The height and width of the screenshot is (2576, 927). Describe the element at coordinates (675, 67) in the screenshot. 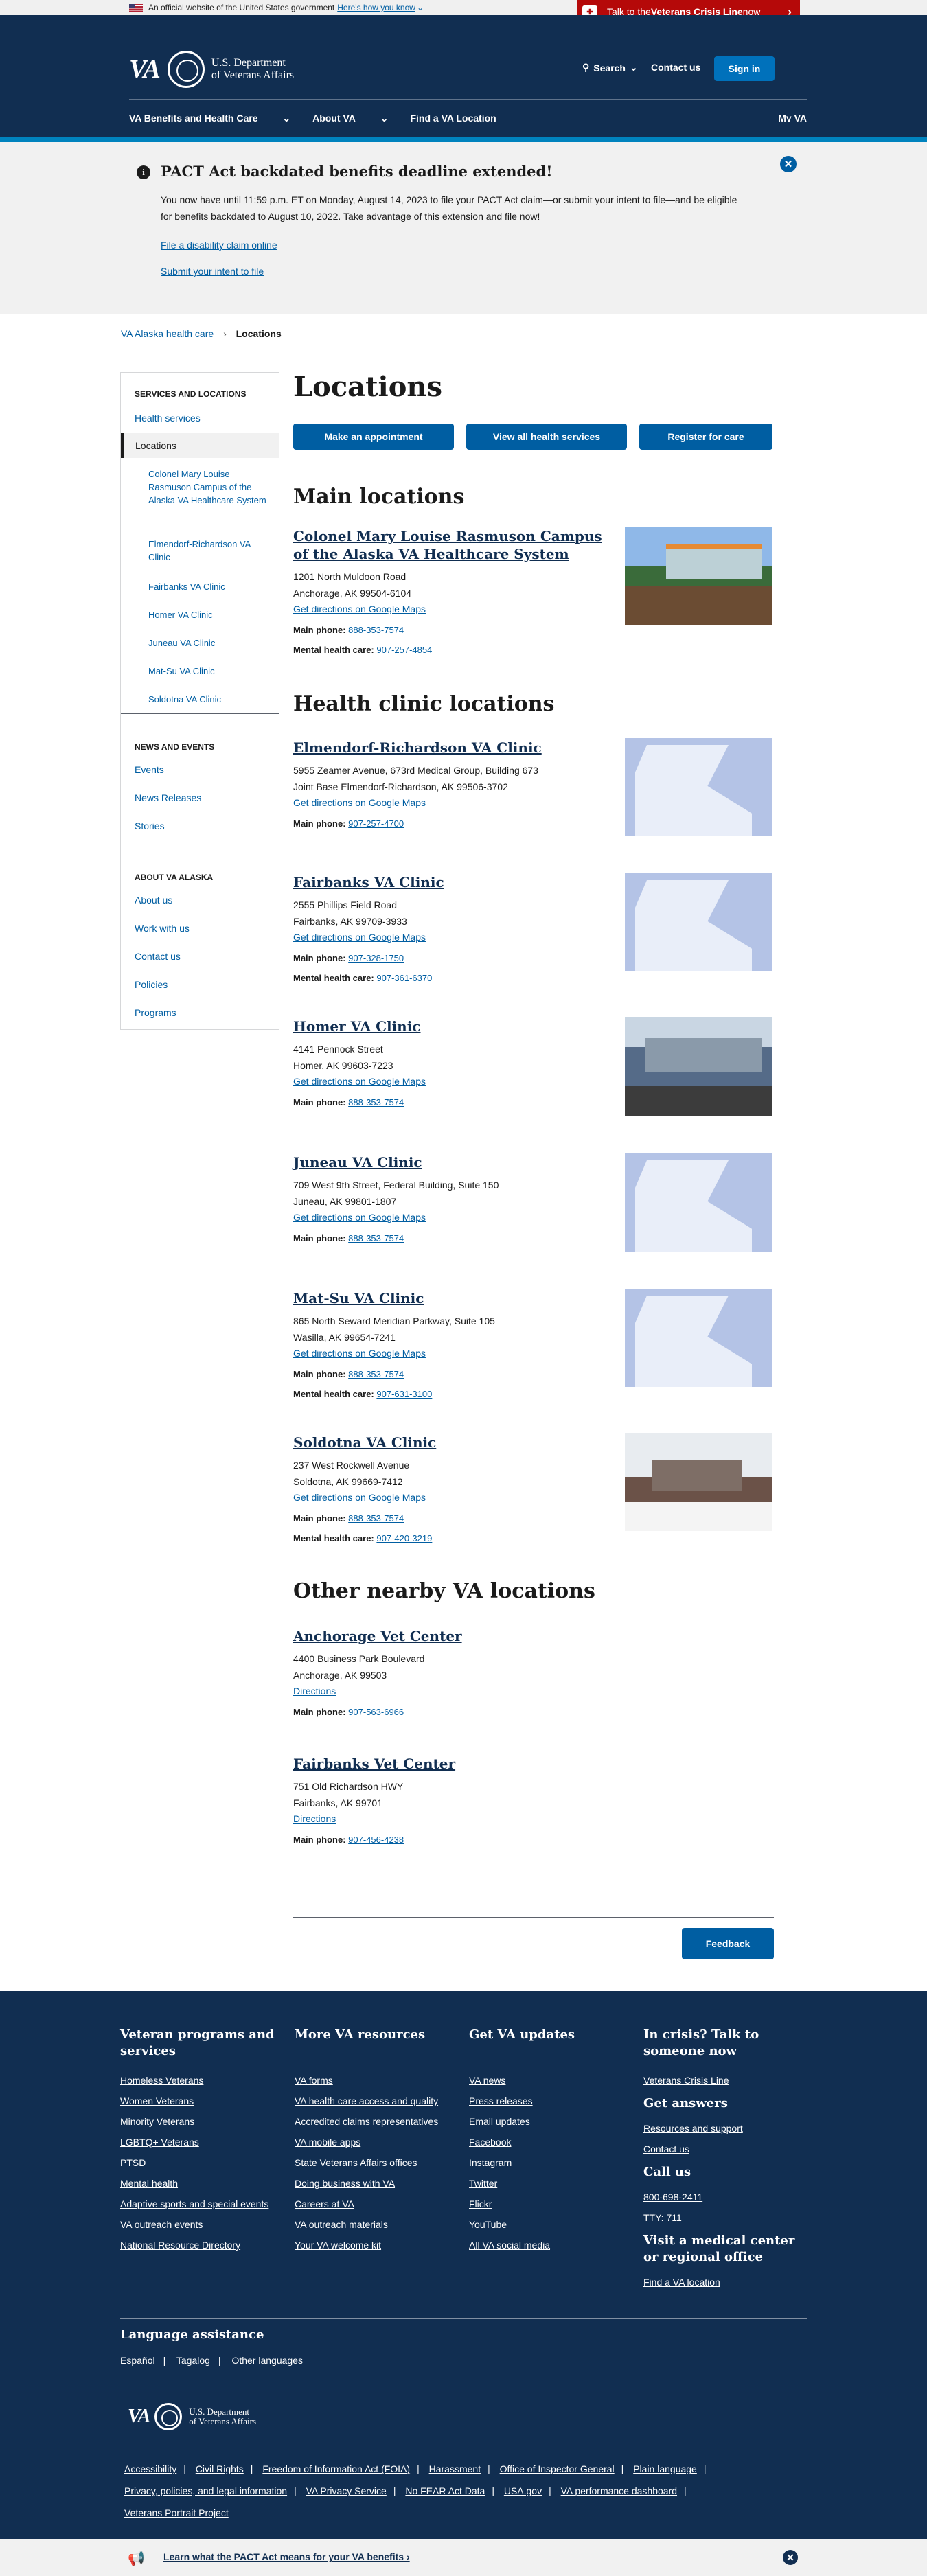

I see `contact-us-link: Contact us` at that location.